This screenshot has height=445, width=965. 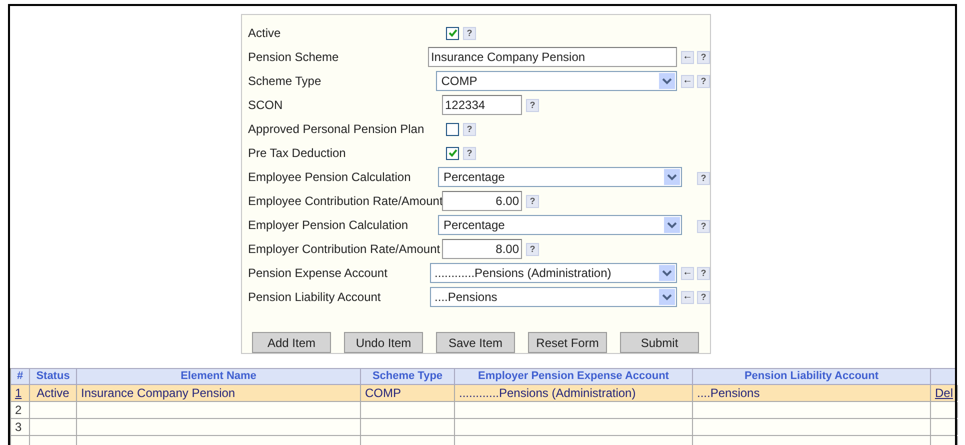 What do you see at coordinates (294, 57) in the screenshot?
I see `field-label: Pension Scheme` at bounding box center [294, 57].